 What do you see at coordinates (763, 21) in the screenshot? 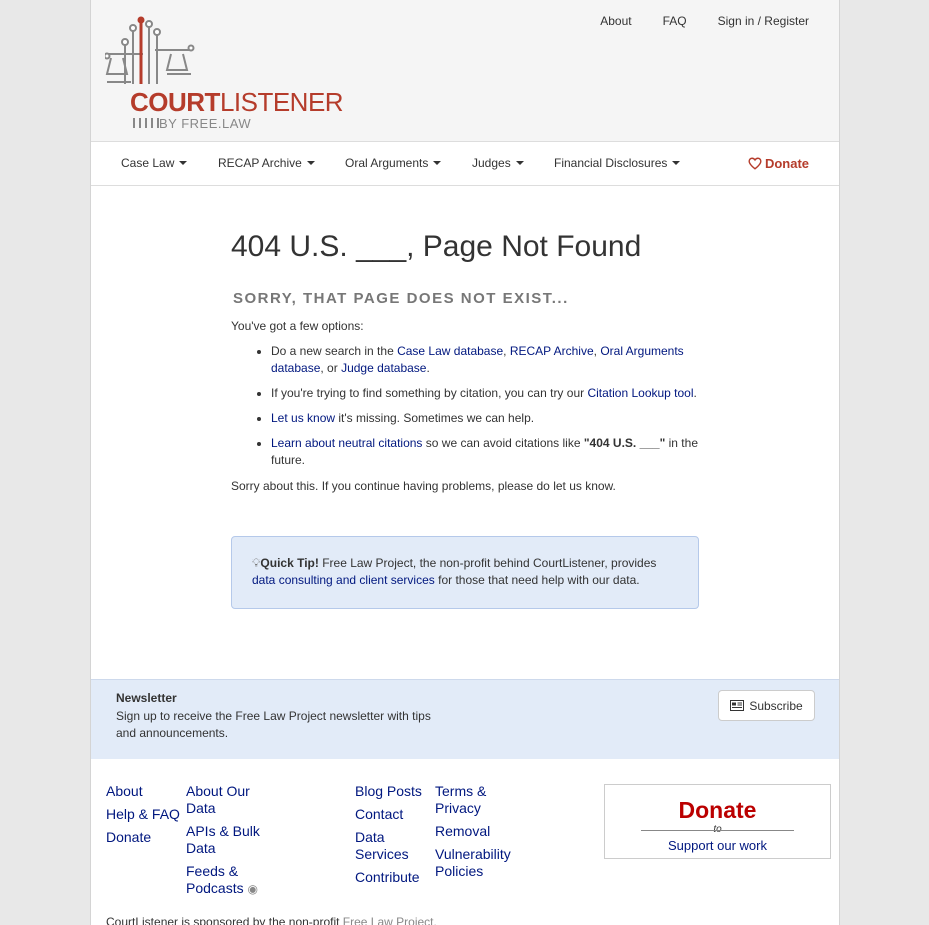
I see `signin-register-link: Sign in / Register` at bounding box center [763, 21].